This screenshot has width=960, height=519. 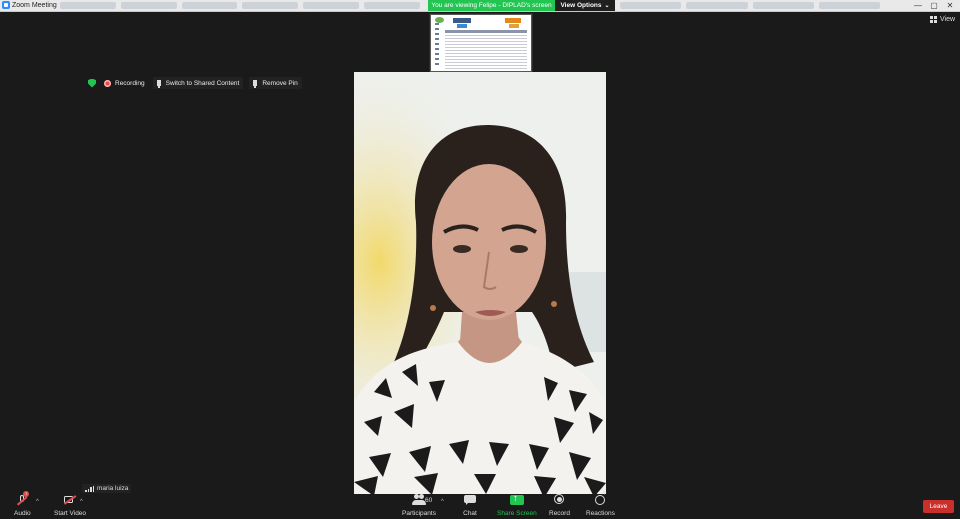 What do you see at coordinates (26, 494) in the screenshot?
I see `audio-alert-badge: !` at bounding box center [26, 494].